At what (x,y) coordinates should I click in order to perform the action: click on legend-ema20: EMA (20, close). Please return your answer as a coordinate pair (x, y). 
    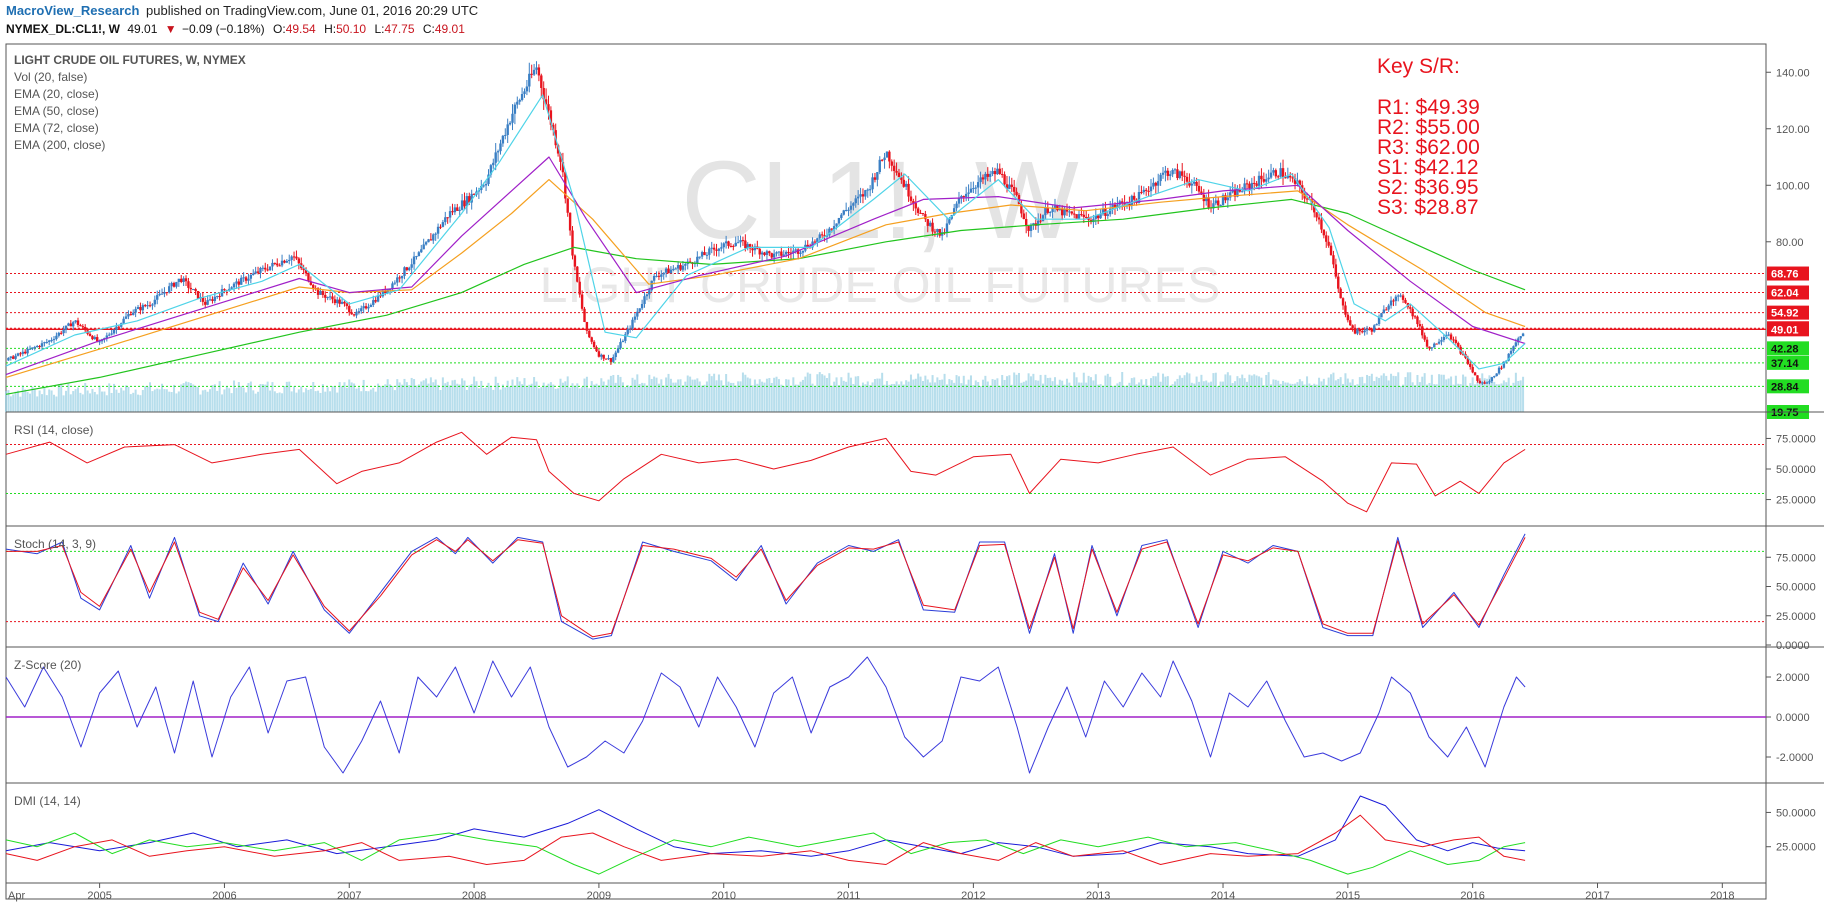
    Looking at the image, I should click on (56, 94).